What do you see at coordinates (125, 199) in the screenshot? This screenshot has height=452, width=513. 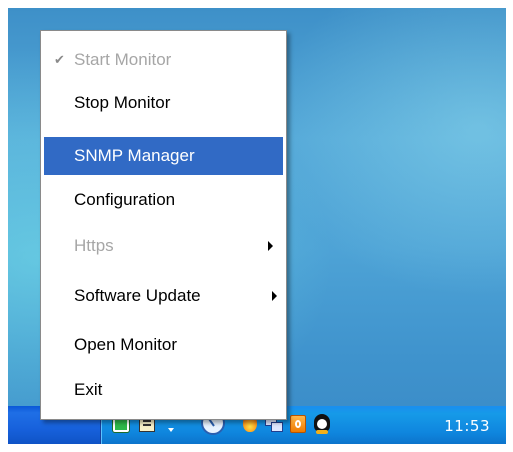 I see `menu-item-label: Configuration` at bounding box center [125, 199].